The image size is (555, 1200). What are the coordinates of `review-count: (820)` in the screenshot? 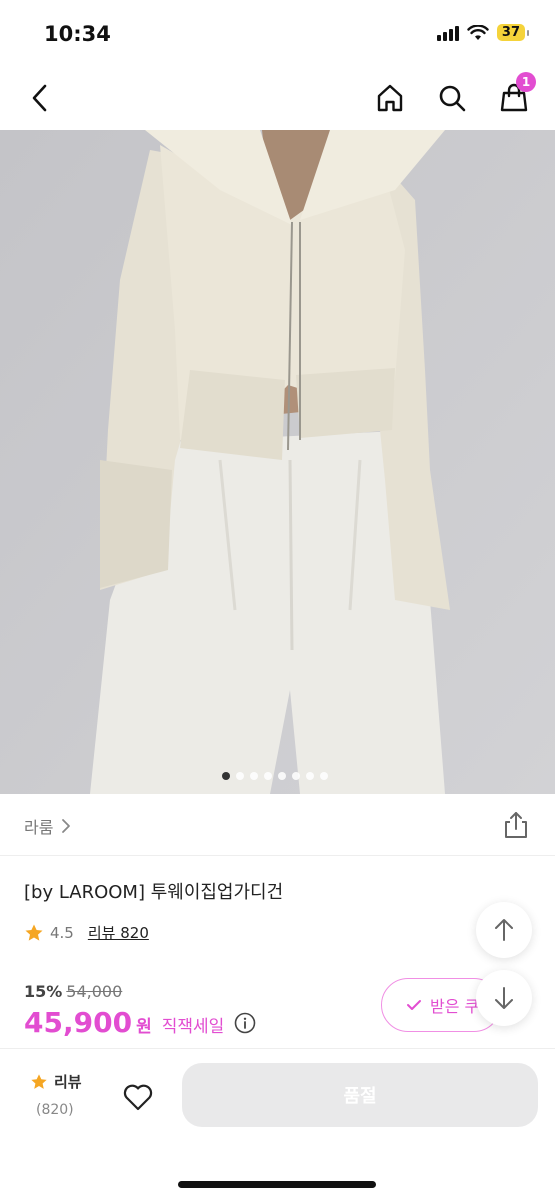 It's located at (55, 1110).